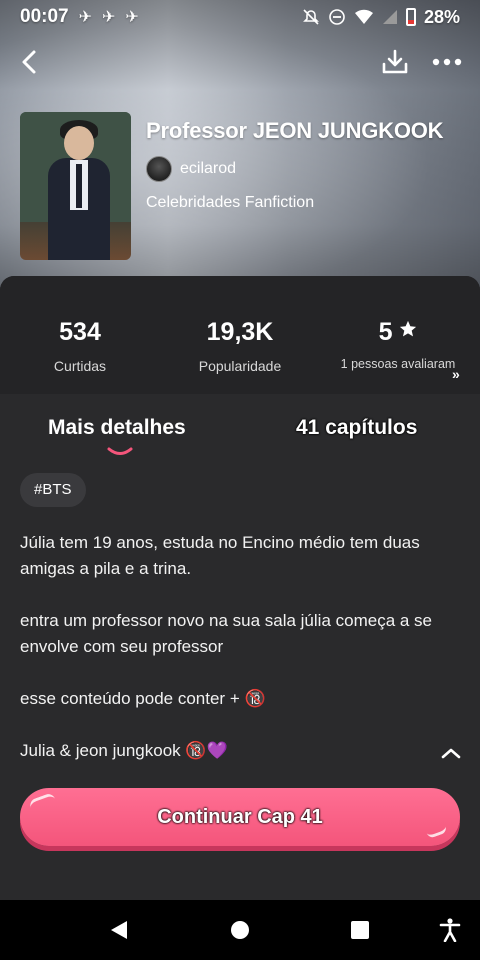  I want to click on description-paragraph: Julia & jeon jungkook 🔞💜, so click(124, 750).